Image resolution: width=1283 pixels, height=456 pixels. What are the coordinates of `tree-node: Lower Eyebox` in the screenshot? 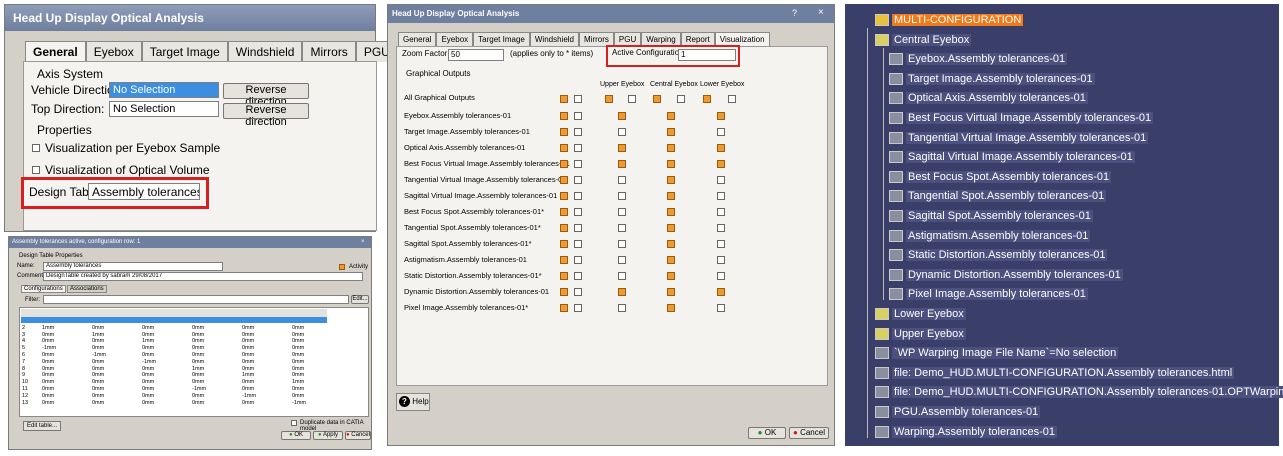 It's located at (920, 314).